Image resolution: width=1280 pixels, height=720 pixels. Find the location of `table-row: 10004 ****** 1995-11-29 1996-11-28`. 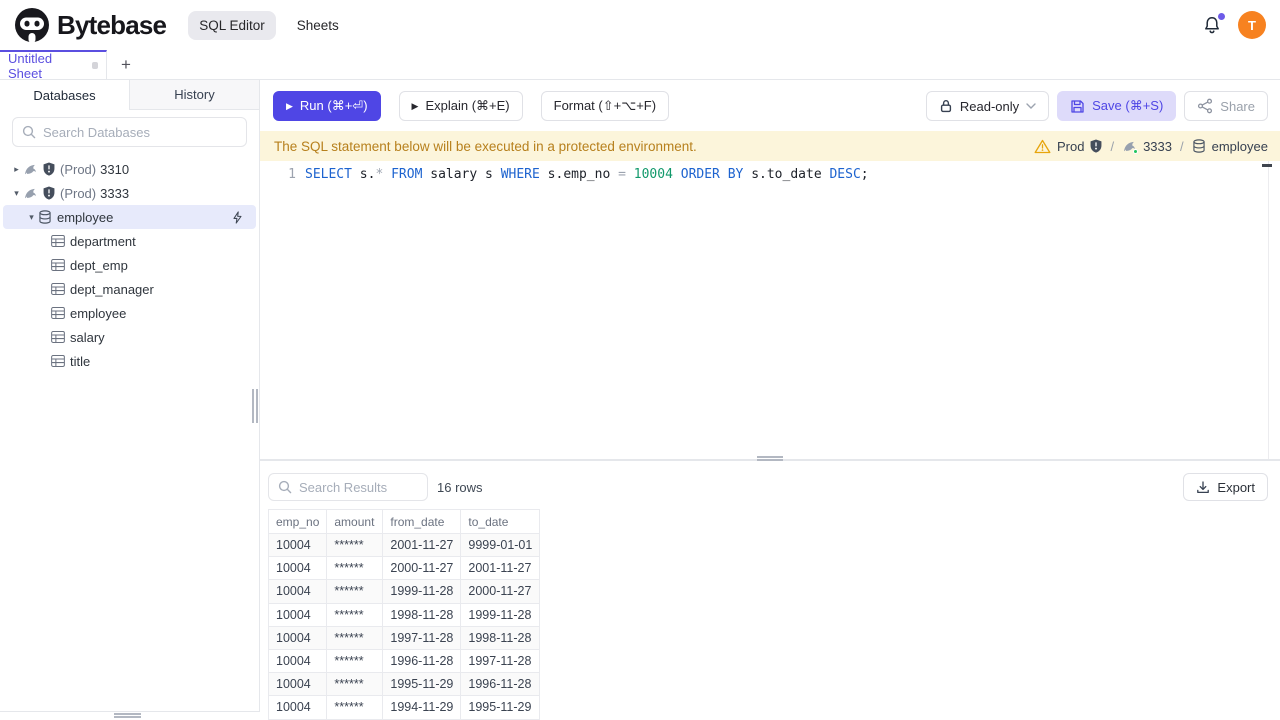

table-row: 10004 ****** 1995-11-29 1996-11-28 is located at coordinates (404, 684).